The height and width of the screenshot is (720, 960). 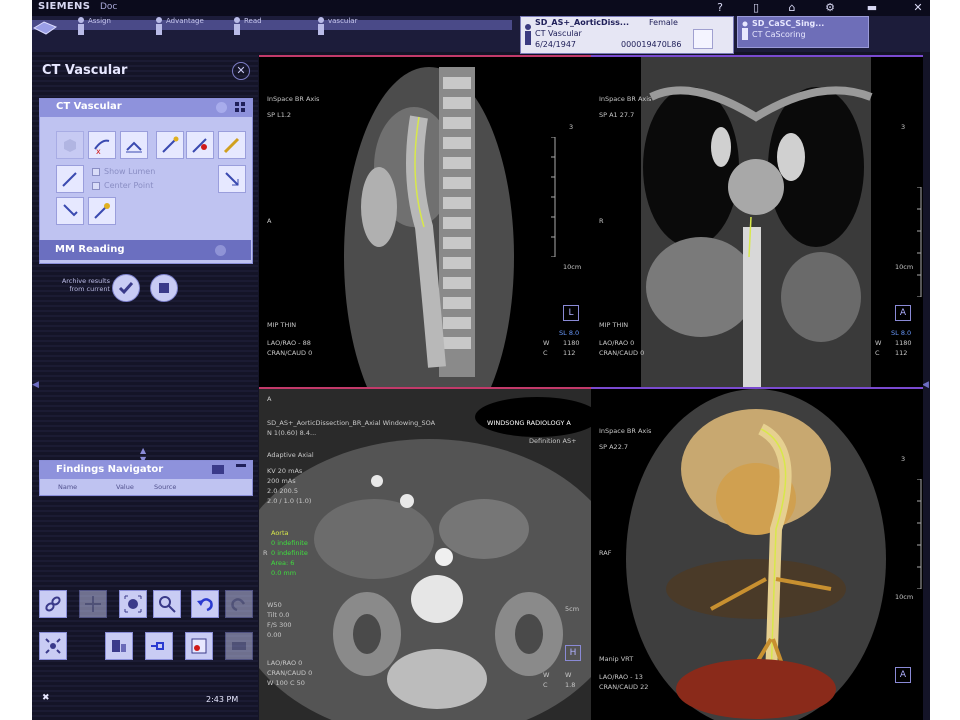 I want to click on axial-measure-3: 0 indefinite, so click(x=289, y=553).